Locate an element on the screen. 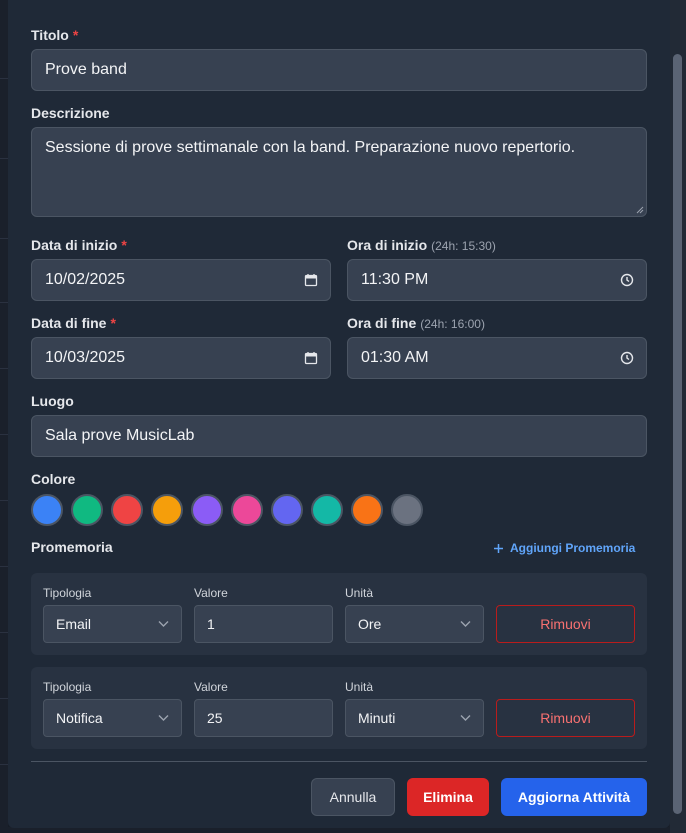 Image resolution: width=686 pixels, height=833 pixels. reminder-type-value: Email is located at coordinates (74, 624).